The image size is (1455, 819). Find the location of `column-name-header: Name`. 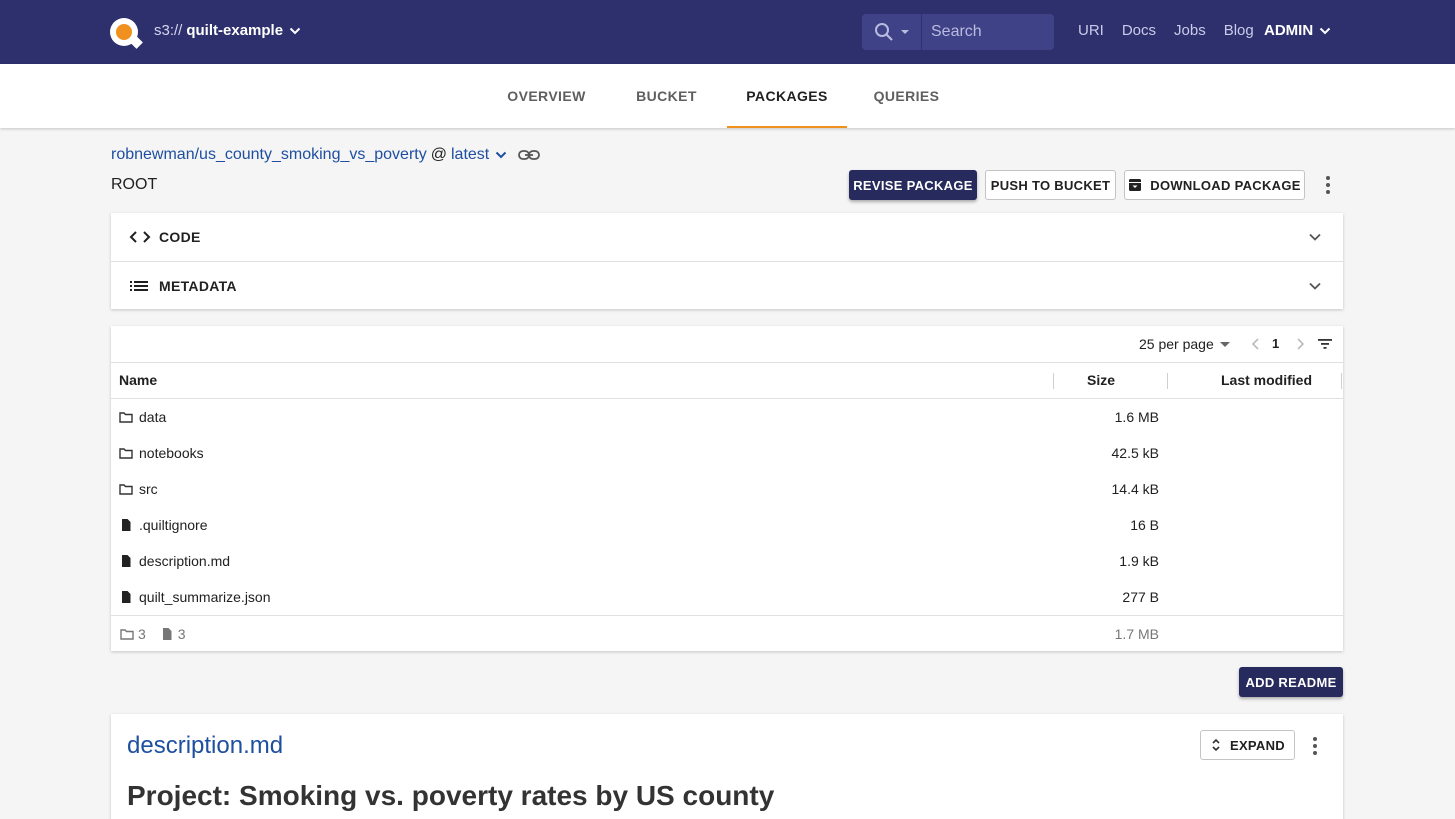

column-name-header: Name is located at coordinates (138, 380).